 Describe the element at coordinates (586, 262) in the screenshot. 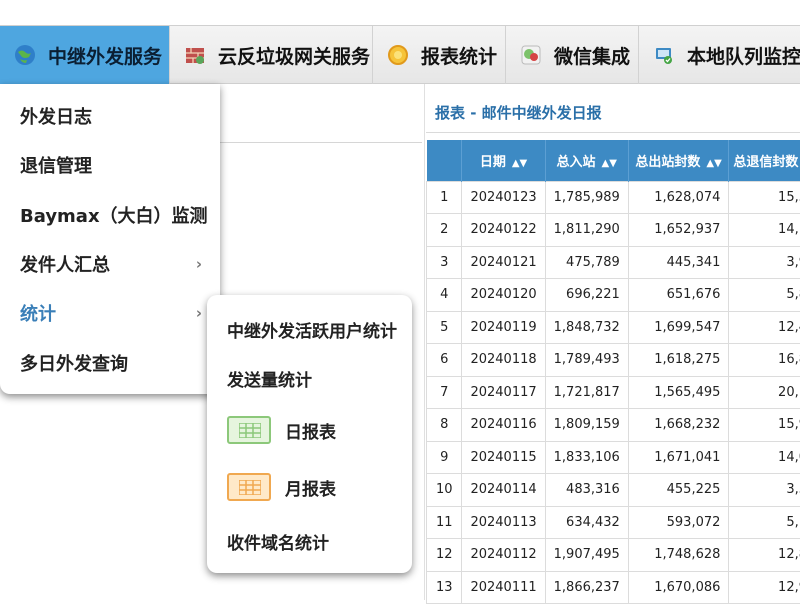

I see `inbound-cell: 475,789` at that location.